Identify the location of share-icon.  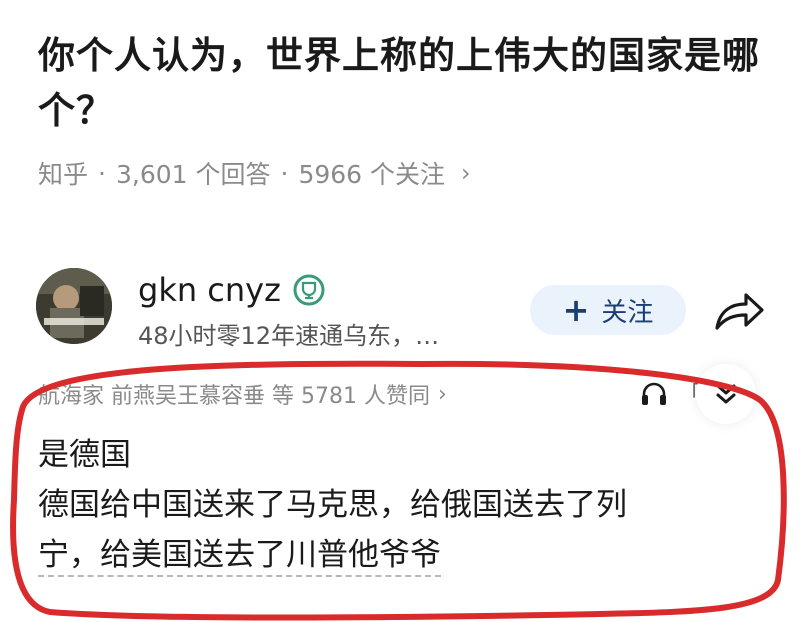
(739, 311).